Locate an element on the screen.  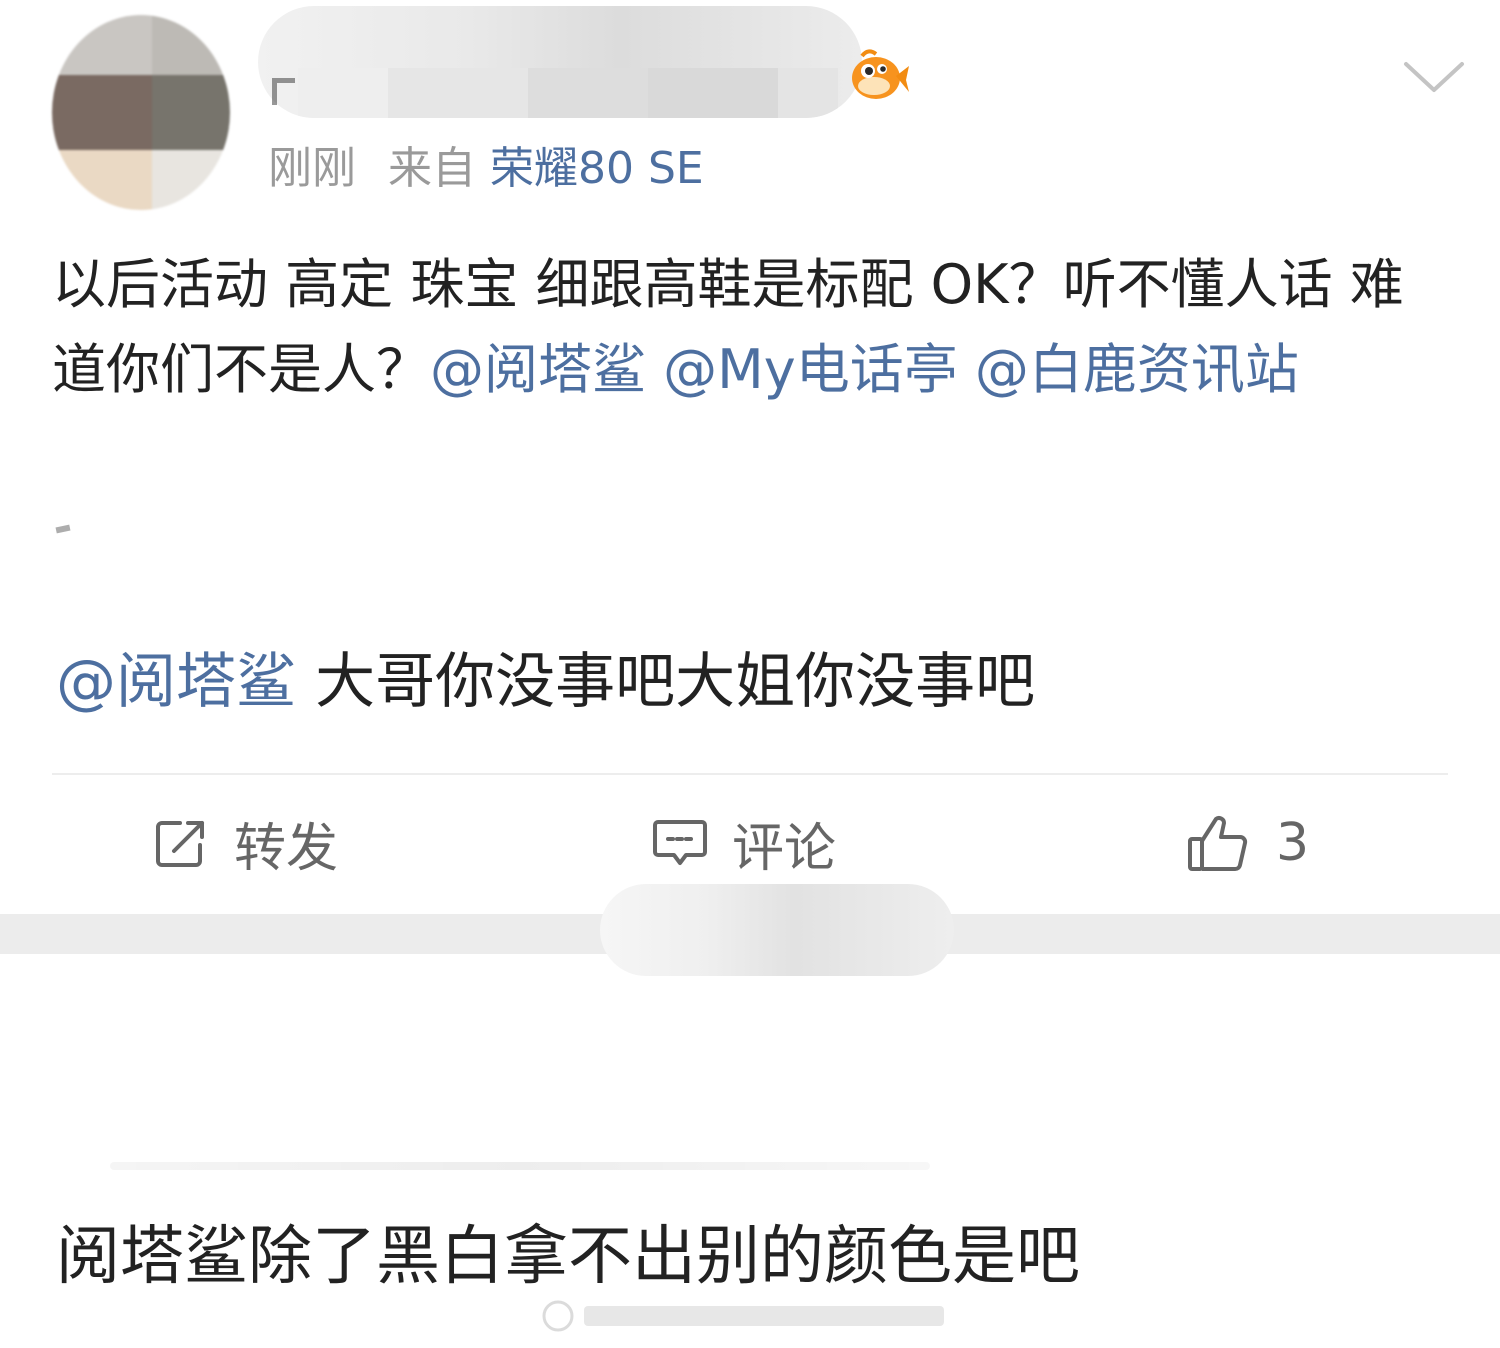
comment-label: 评论 is located at coordinates (784, 848).